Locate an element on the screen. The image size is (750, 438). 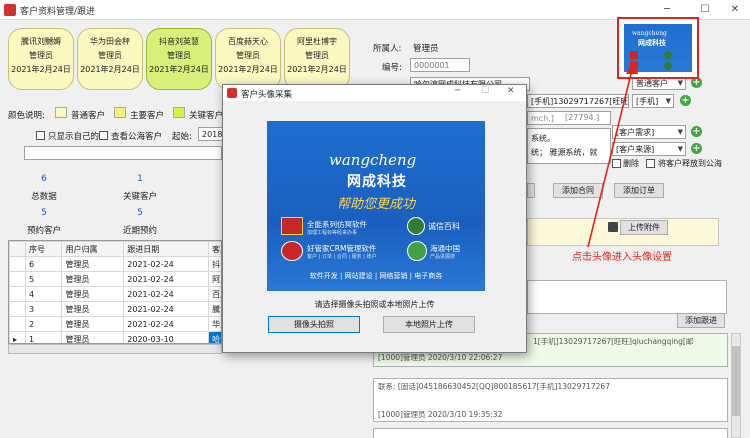
card-name: 抖音刘英慧 is located at coordinates (179, 41).